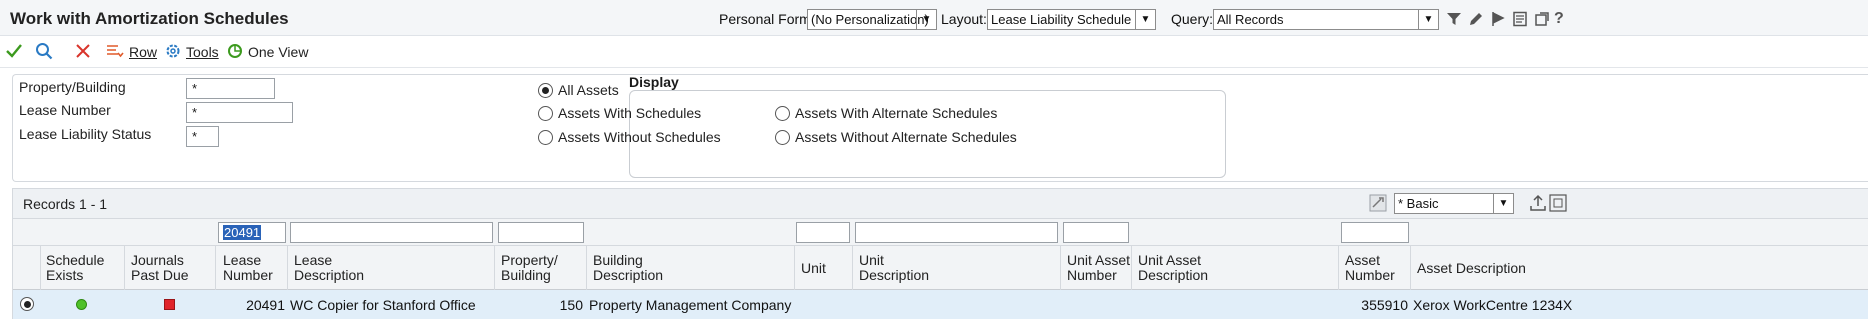  What do you see at coordinates (160, 275) in the screenshot?
I see `col-label: Past Due` at bounding box center [160, 275].